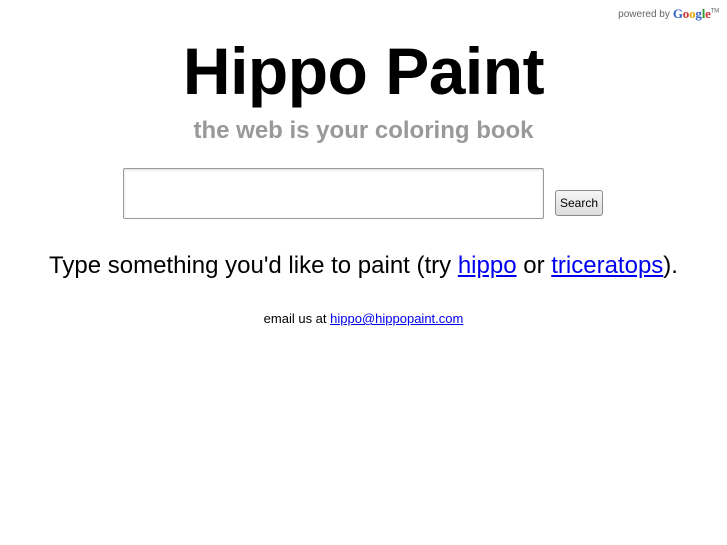 The image size is (727, 545). I want to click on powered-by-google: powered by GoogleTM, so click(668, 14).